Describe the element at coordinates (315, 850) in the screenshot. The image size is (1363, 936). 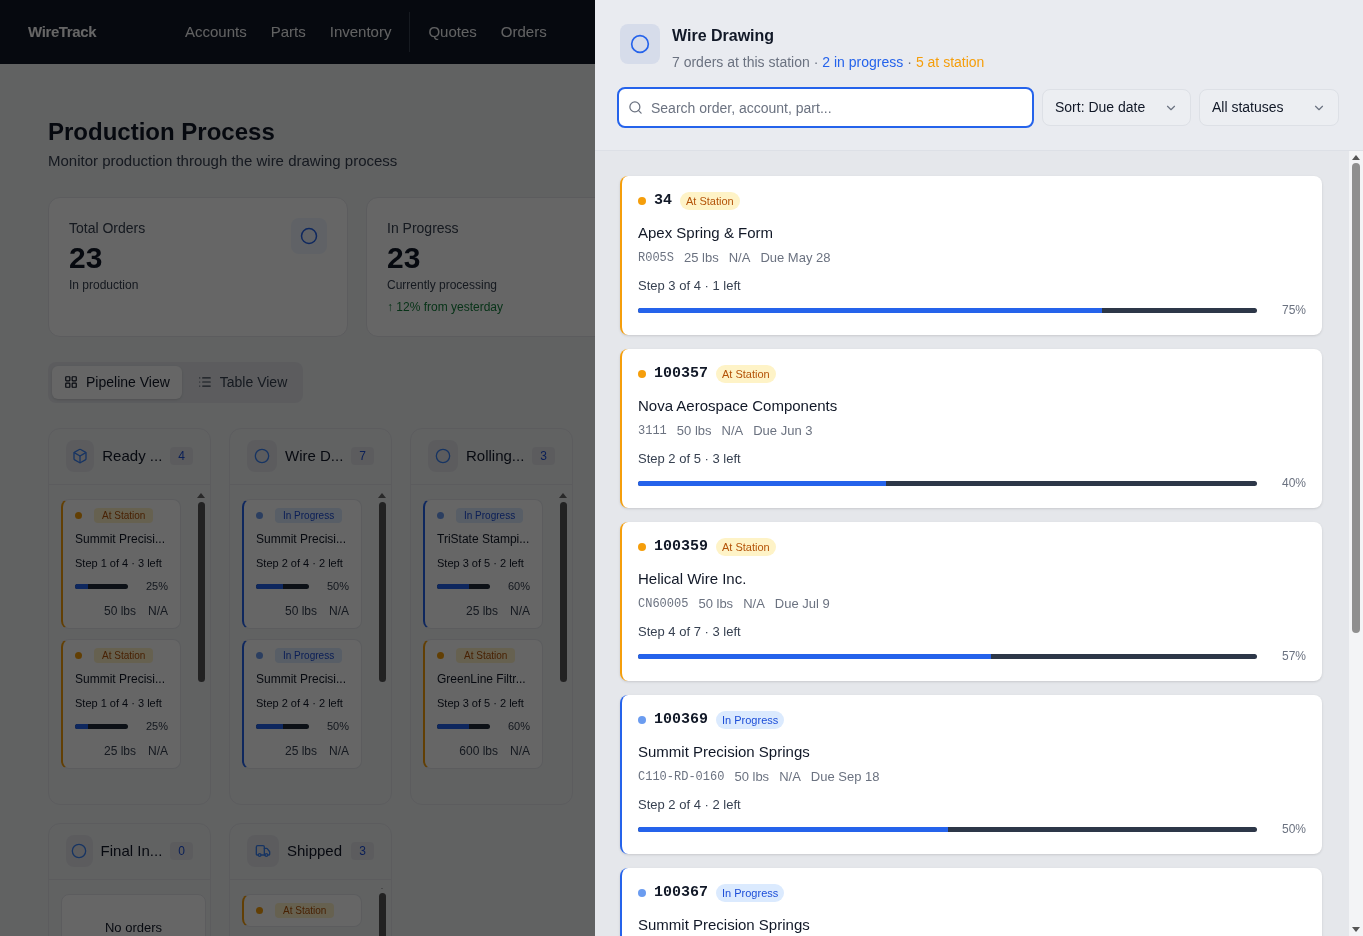
I see `column-title: Shipped` at that location.